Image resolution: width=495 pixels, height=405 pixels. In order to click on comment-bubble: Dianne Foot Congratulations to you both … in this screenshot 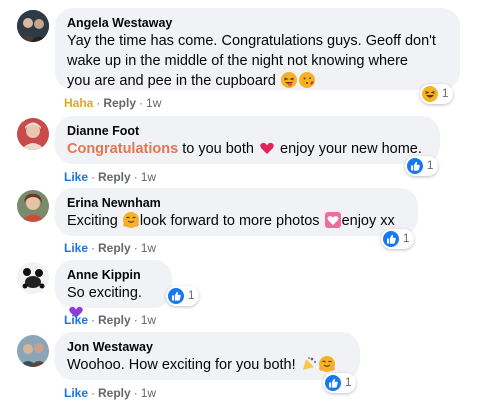, I will do `click(247, 140)`.